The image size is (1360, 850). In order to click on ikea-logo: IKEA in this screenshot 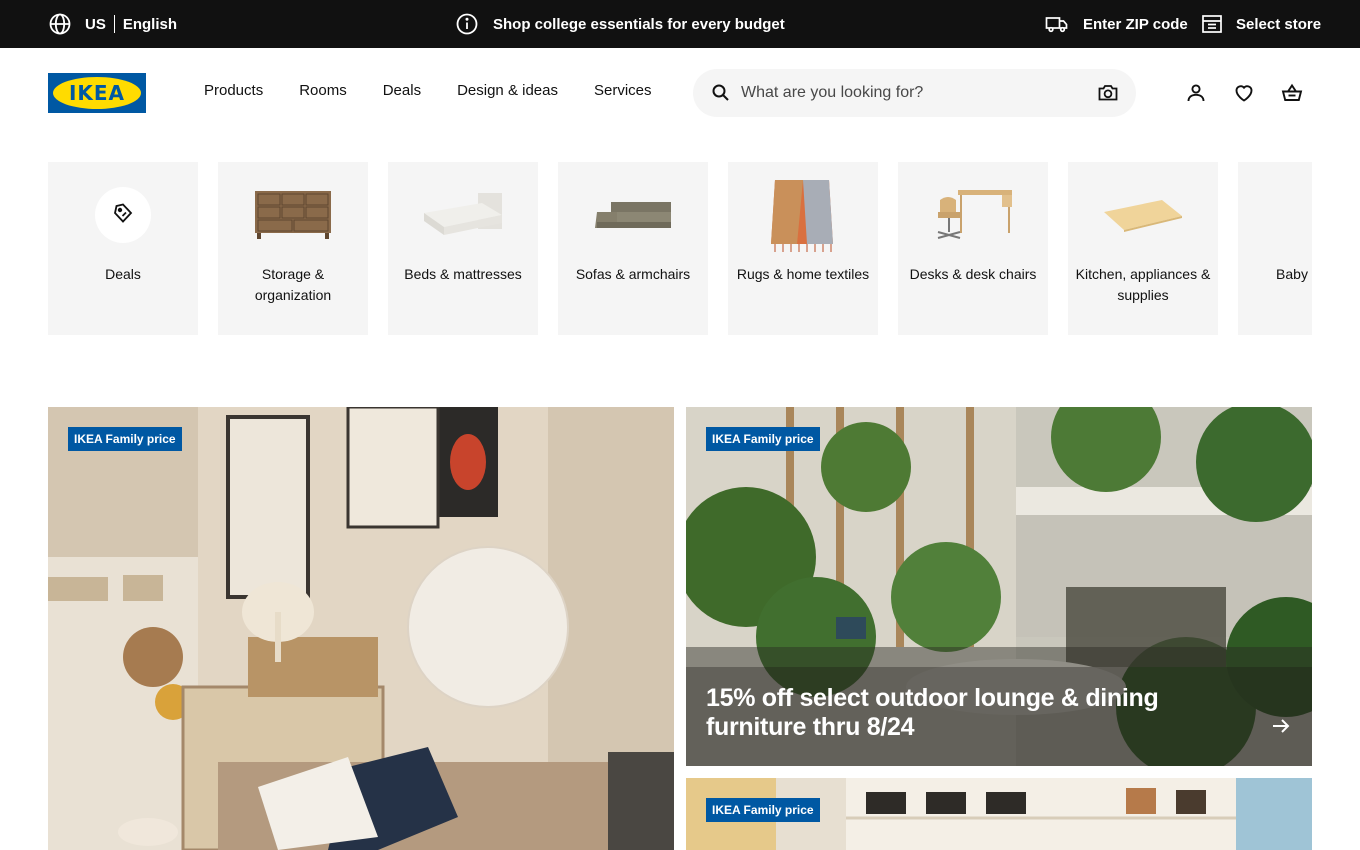, I will do `click(97, 93)`.